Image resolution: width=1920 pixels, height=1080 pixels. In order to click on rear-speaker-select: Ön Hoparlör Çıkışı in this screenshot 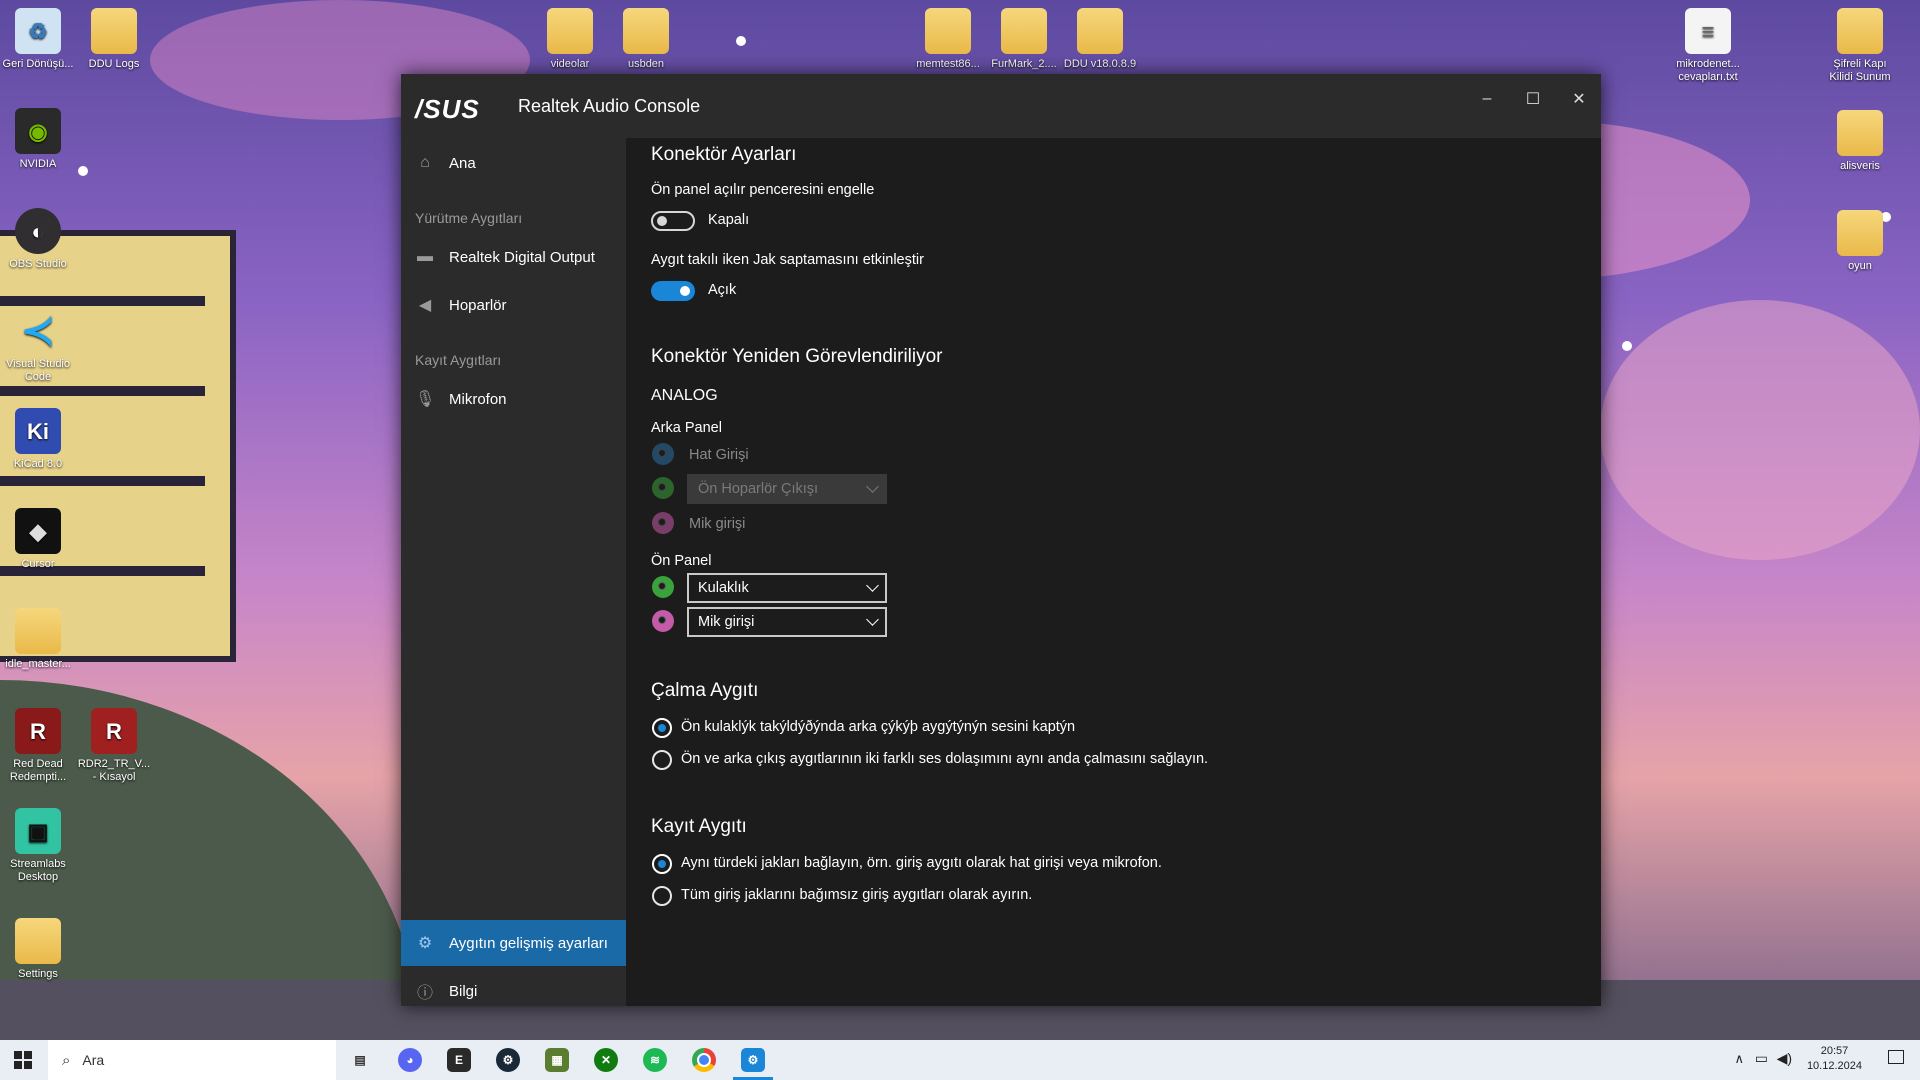, I will do `click(787, 489)`.